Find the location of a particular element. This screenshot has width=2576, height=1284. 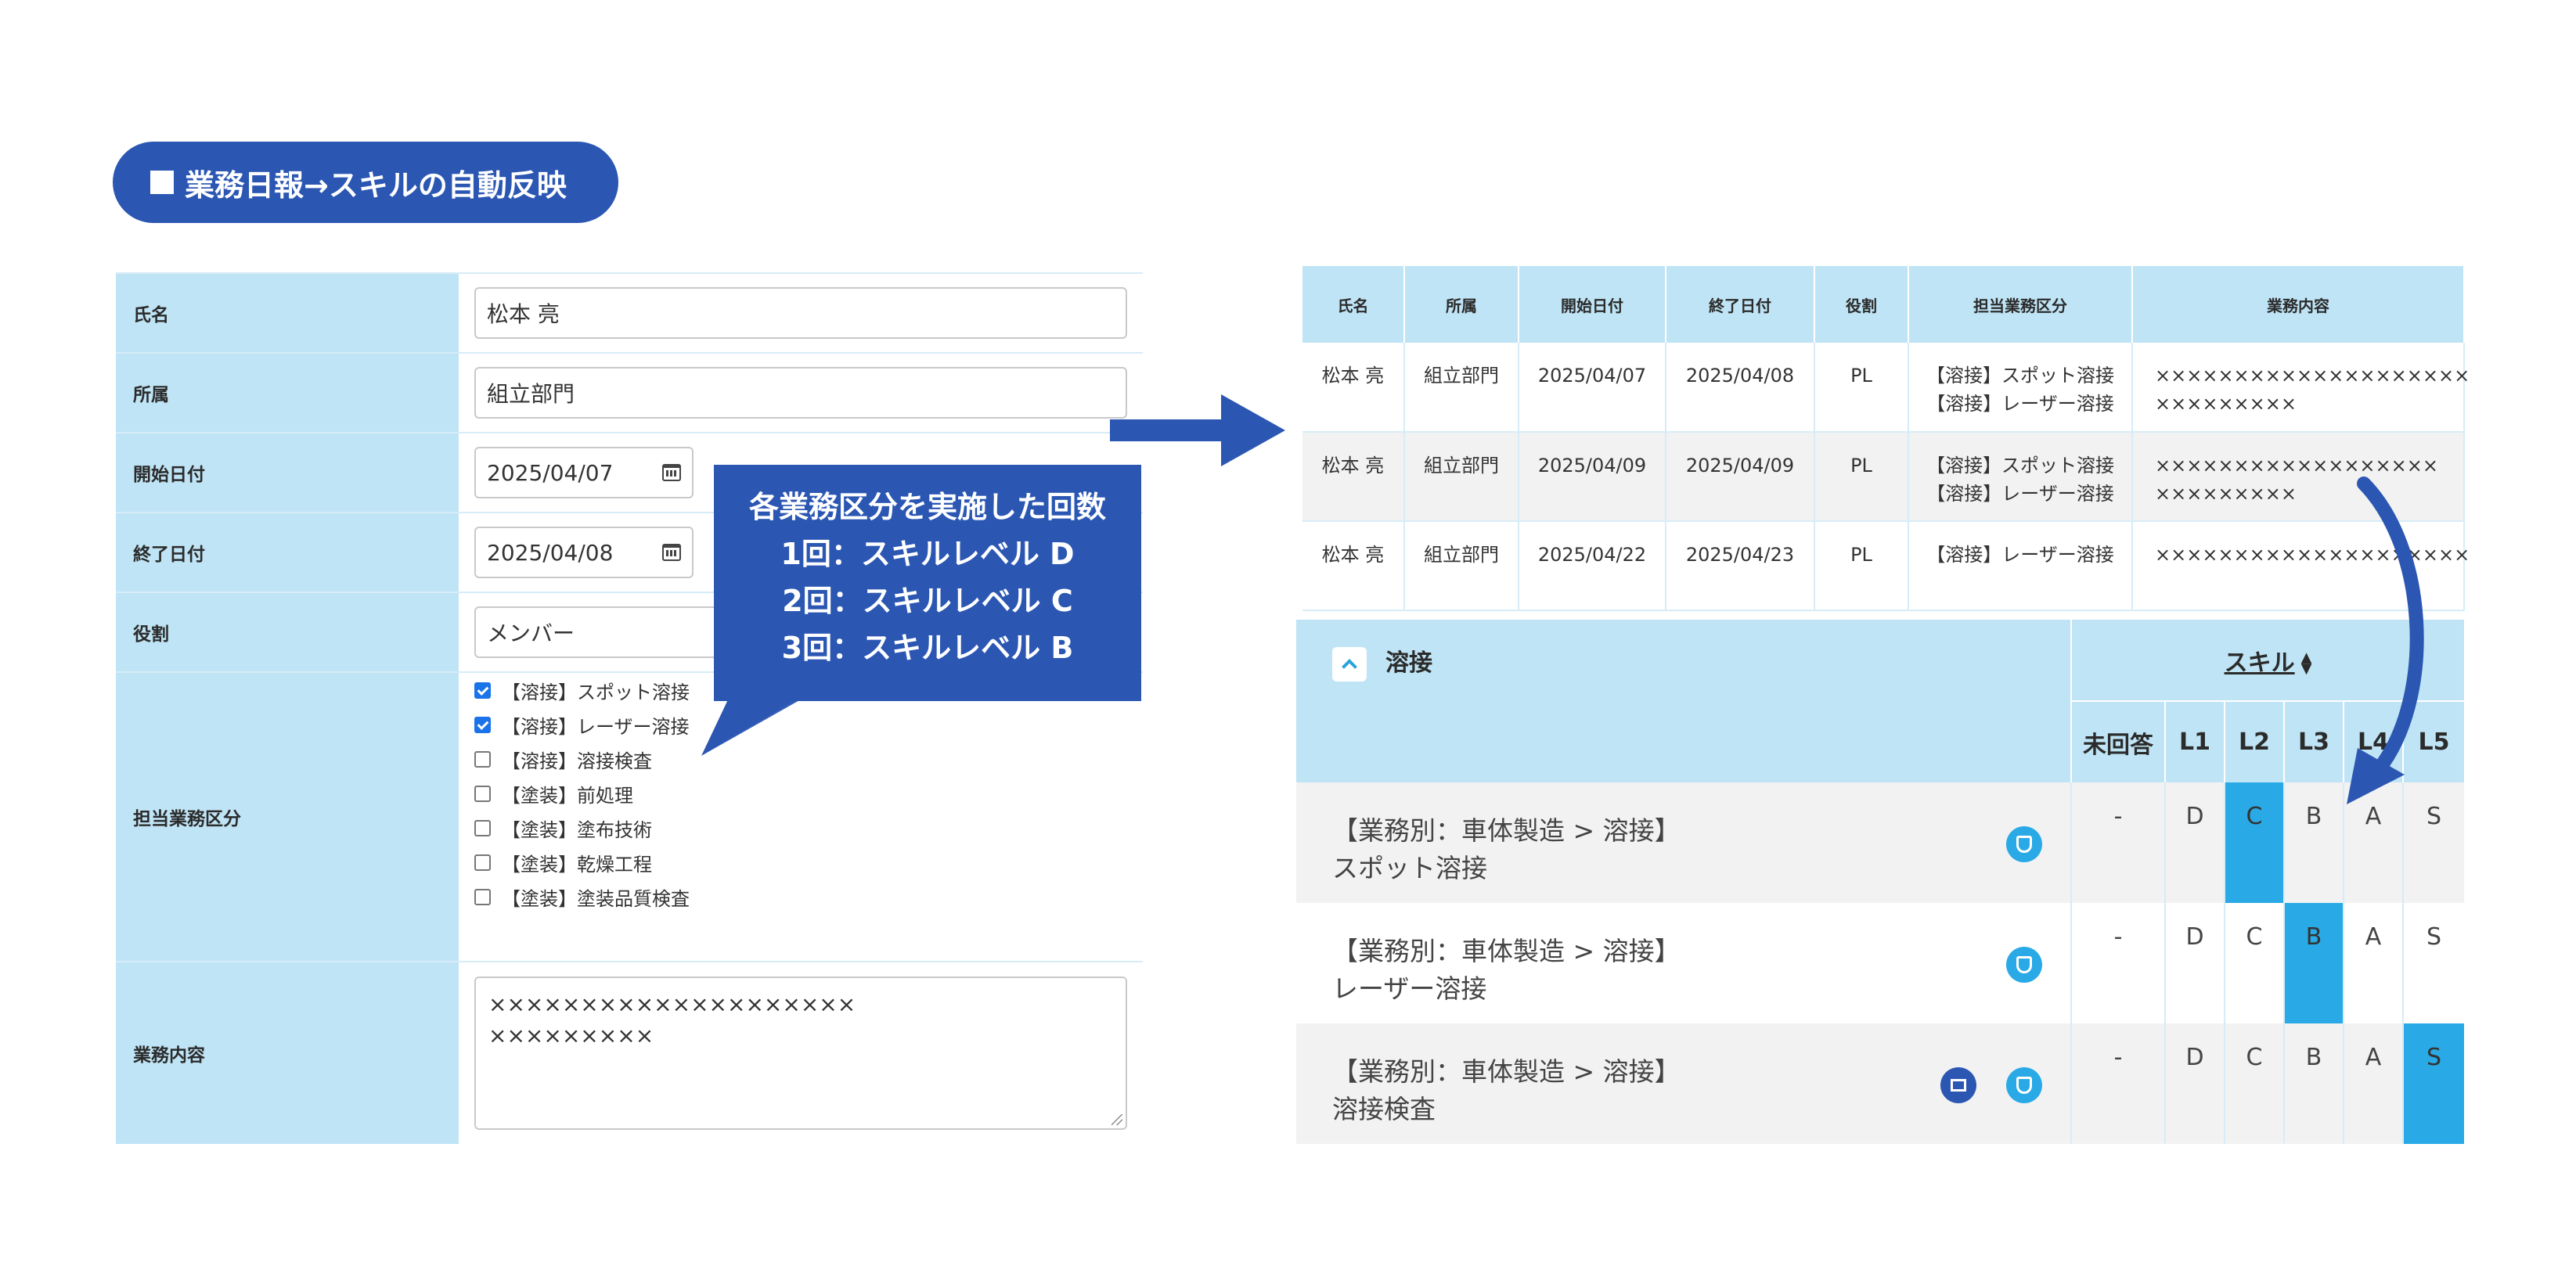

resize-handle-icon is located at coordinates (1116, 1119).